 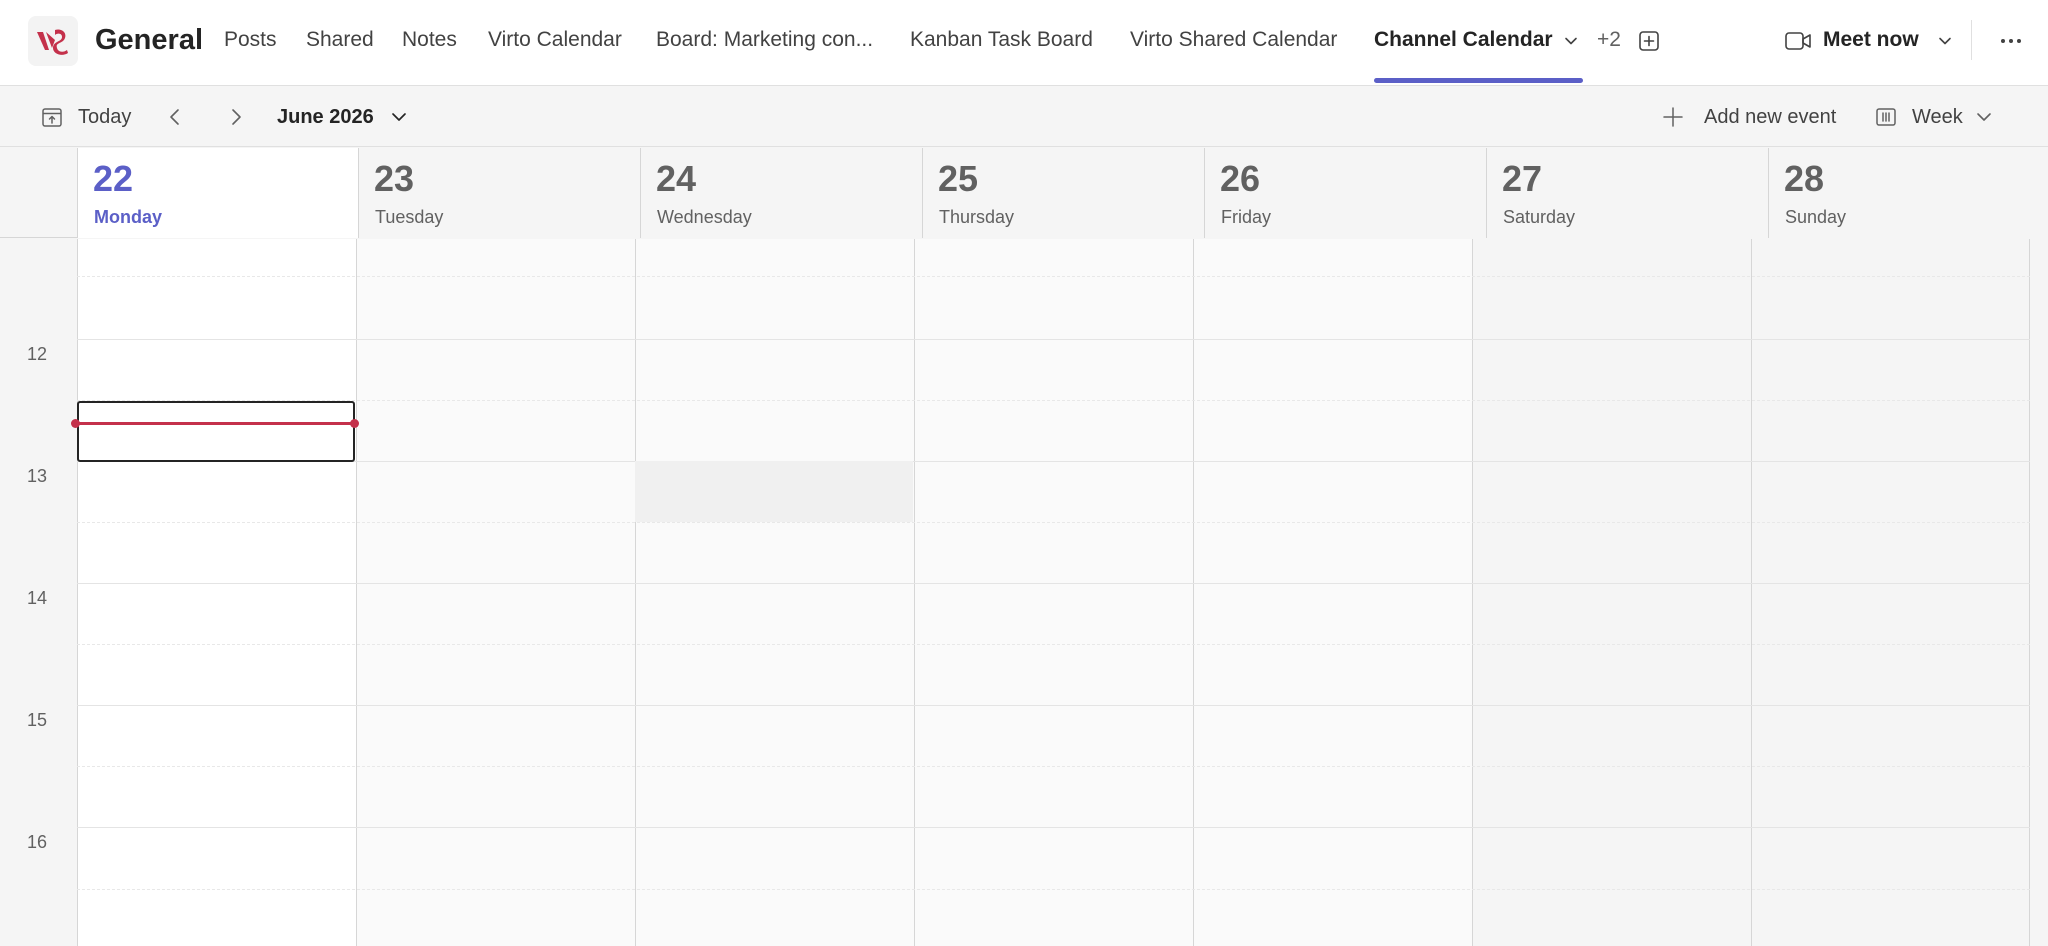 What do you see at coordinates (499, 193) in the screenshot?
I see `day-header-tuesday: 23 Tuesday` at bounding box center [499, 193].